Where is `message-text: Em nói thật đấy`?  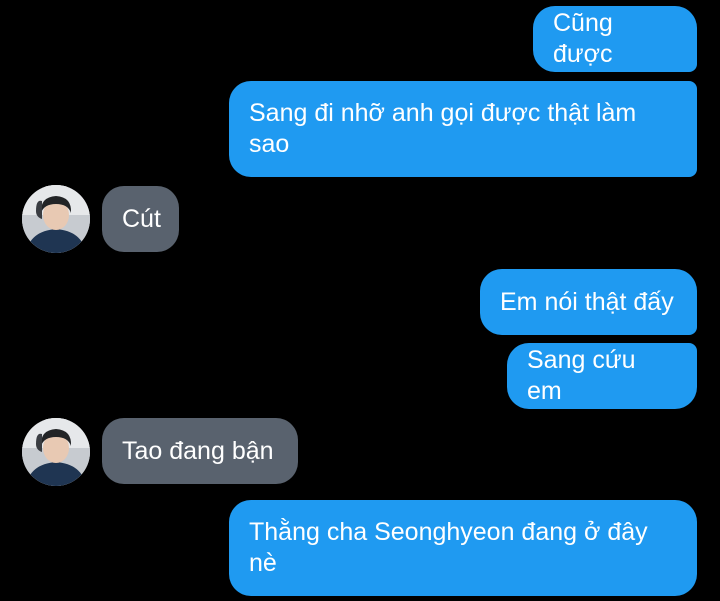 message-text: Em nói thật đấy is located at coordinates (587, 301).